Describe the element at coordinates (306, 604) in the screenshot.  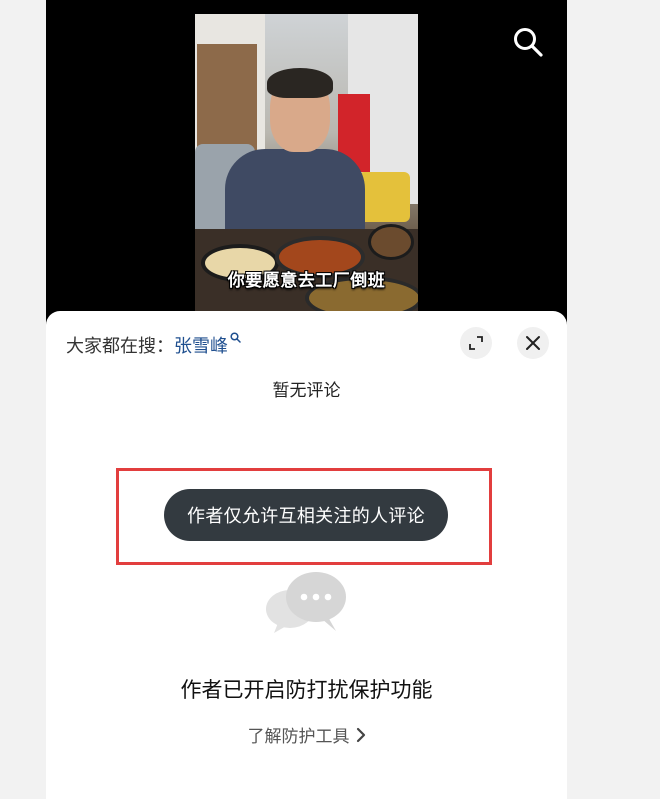
I see `chat-bubbles-icon` at that location.